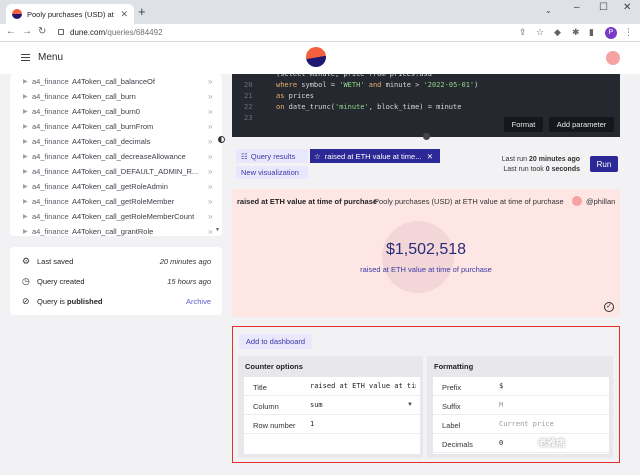 The width and height of the screenshot is (640, 475). What do you see at coordinates (185, 261) in the screenshot?
I see `last-saved-value: 20 minutes ago` at bounding box center [185, 261].